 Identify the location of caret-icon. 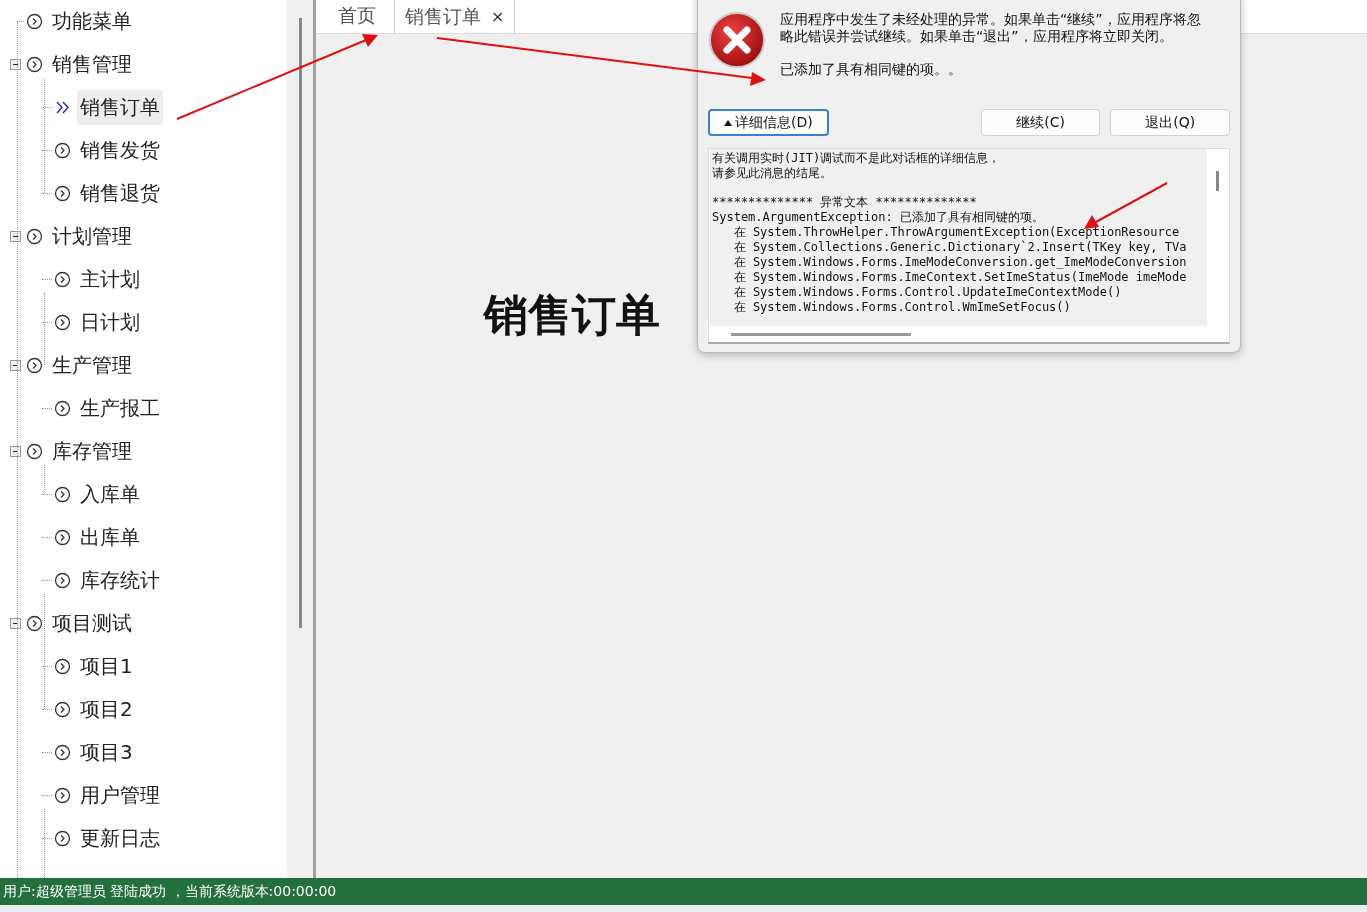
(727, 122).